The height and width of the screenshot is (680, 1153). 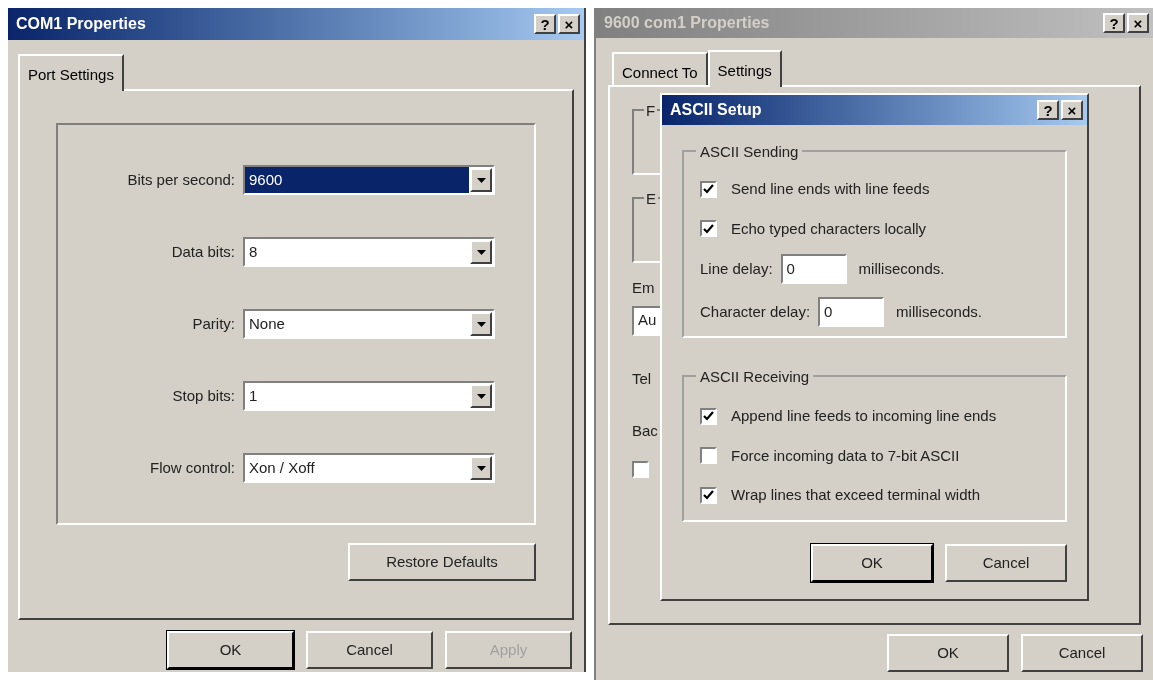 What do you see at coordinates (180, 179) in the screenshot?
I see `field-label: Bits per second:` at bounding box center [180, 179].